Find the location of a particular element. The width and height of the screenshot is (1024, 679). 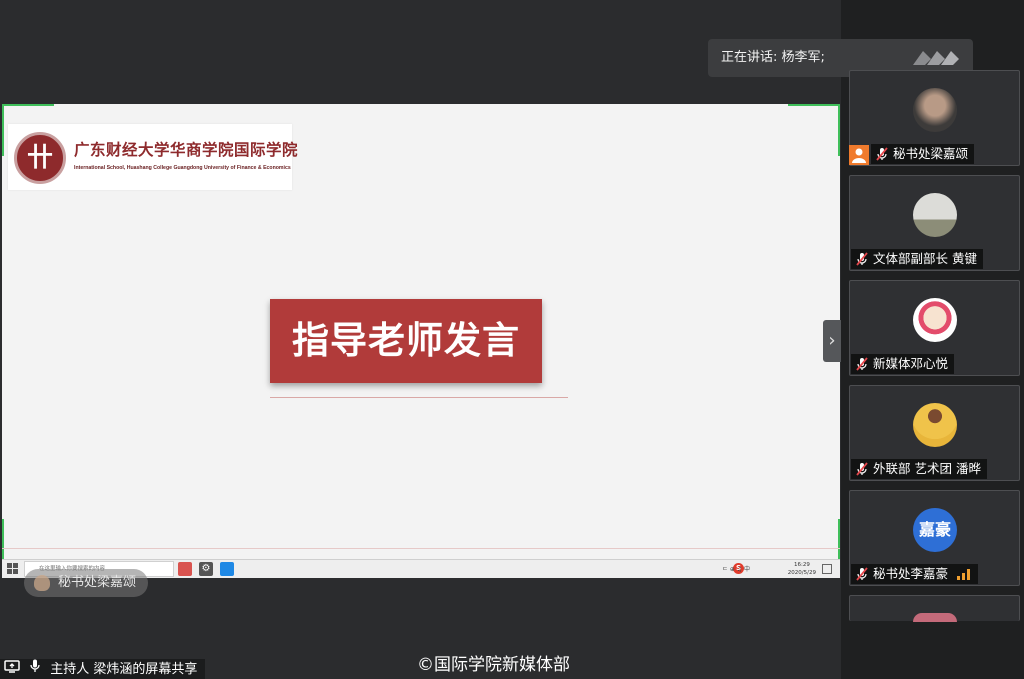

taskbar-time: 16:29 is located at coordinates (801, 565).